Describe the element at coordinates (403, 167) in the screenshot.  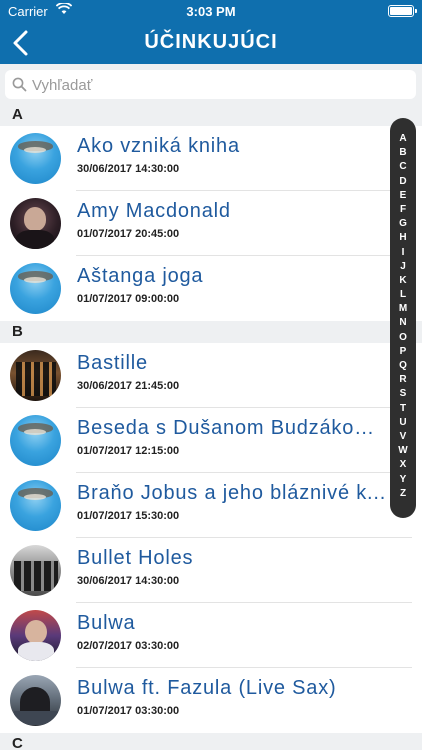
I see `index-letter-c: C` at that location.